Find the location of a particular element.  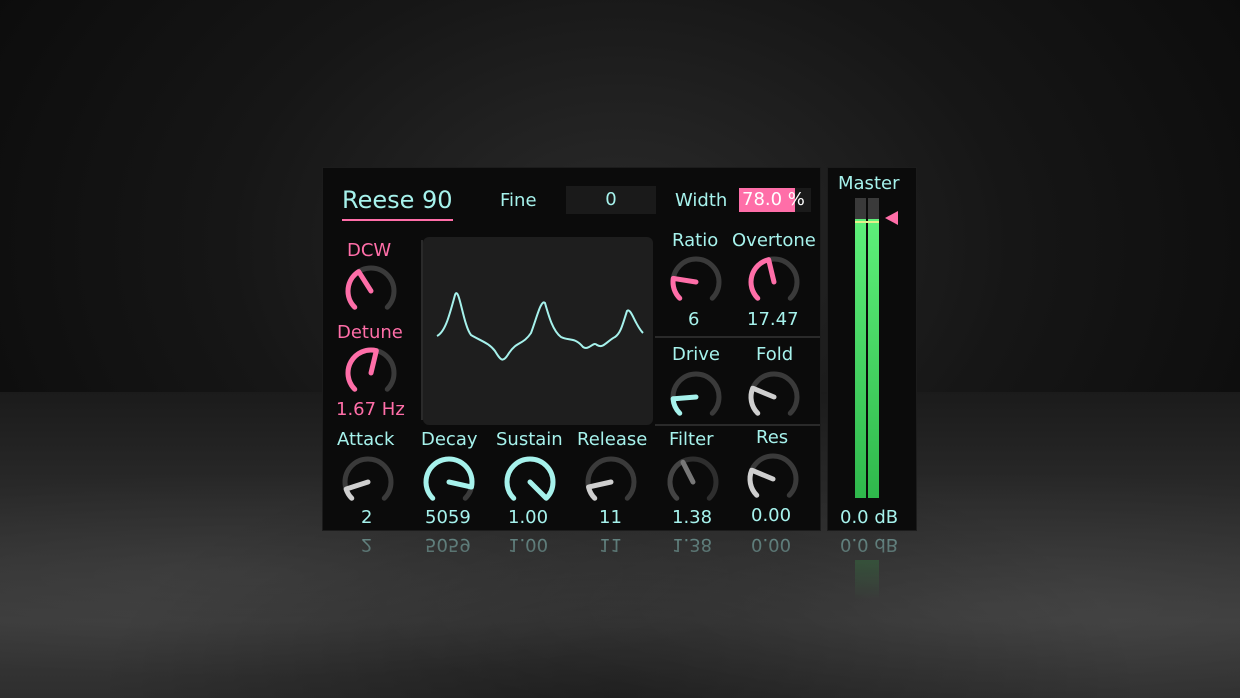

ratio-knob is located at coordinates (696, 282).